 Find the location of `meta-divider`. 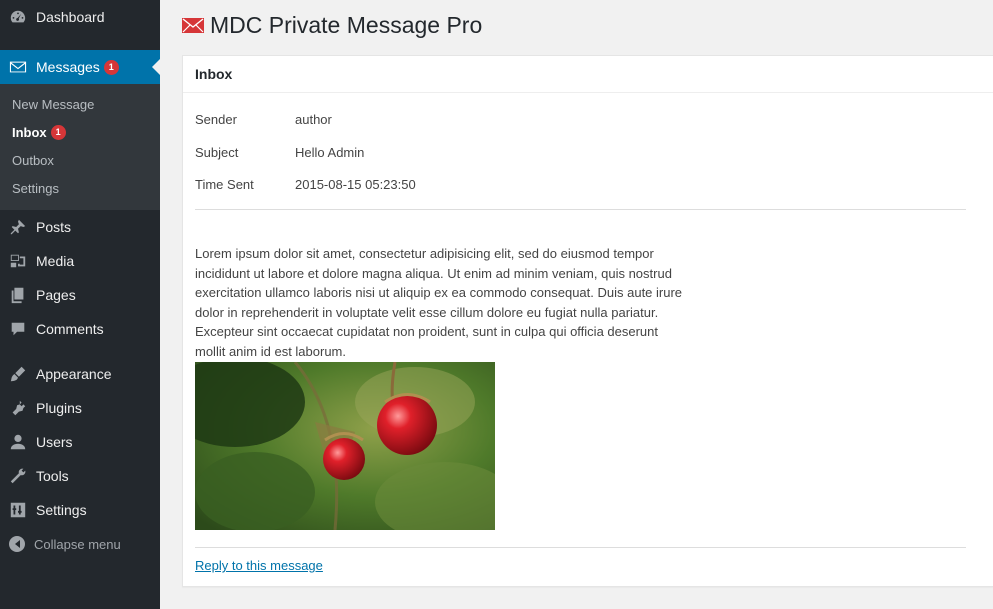

meta-divider is located at coordinates (580, 209).